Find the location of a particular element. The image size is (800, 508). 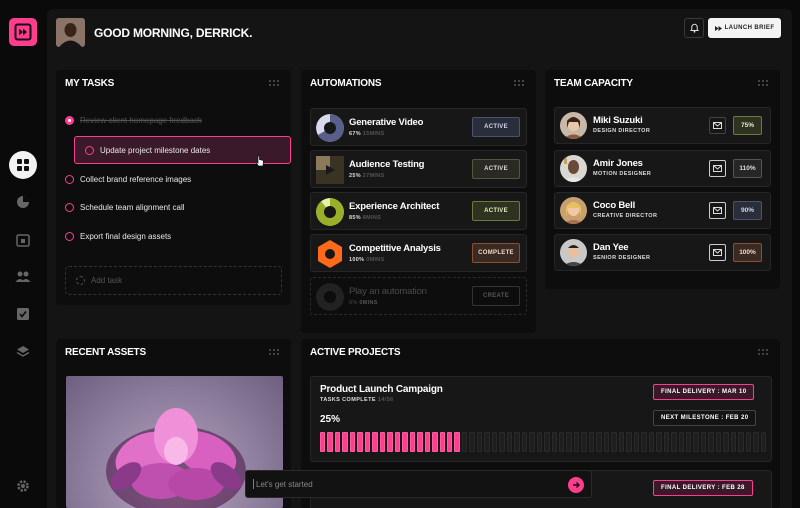

task-label: Export final design assets is located at coordinates (126, 236).